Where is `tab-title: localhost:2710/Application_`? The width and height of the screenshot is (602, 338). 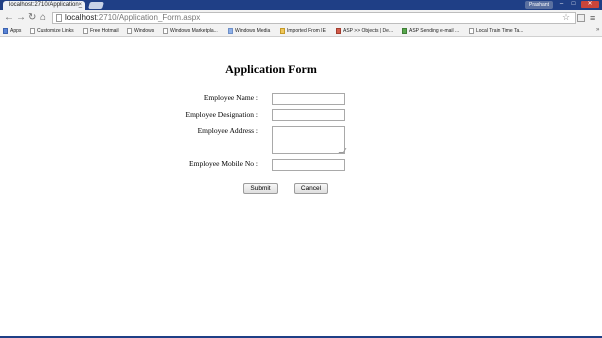 tab-title: localhost:2710/Application_ is located at coordinates (46, 5).